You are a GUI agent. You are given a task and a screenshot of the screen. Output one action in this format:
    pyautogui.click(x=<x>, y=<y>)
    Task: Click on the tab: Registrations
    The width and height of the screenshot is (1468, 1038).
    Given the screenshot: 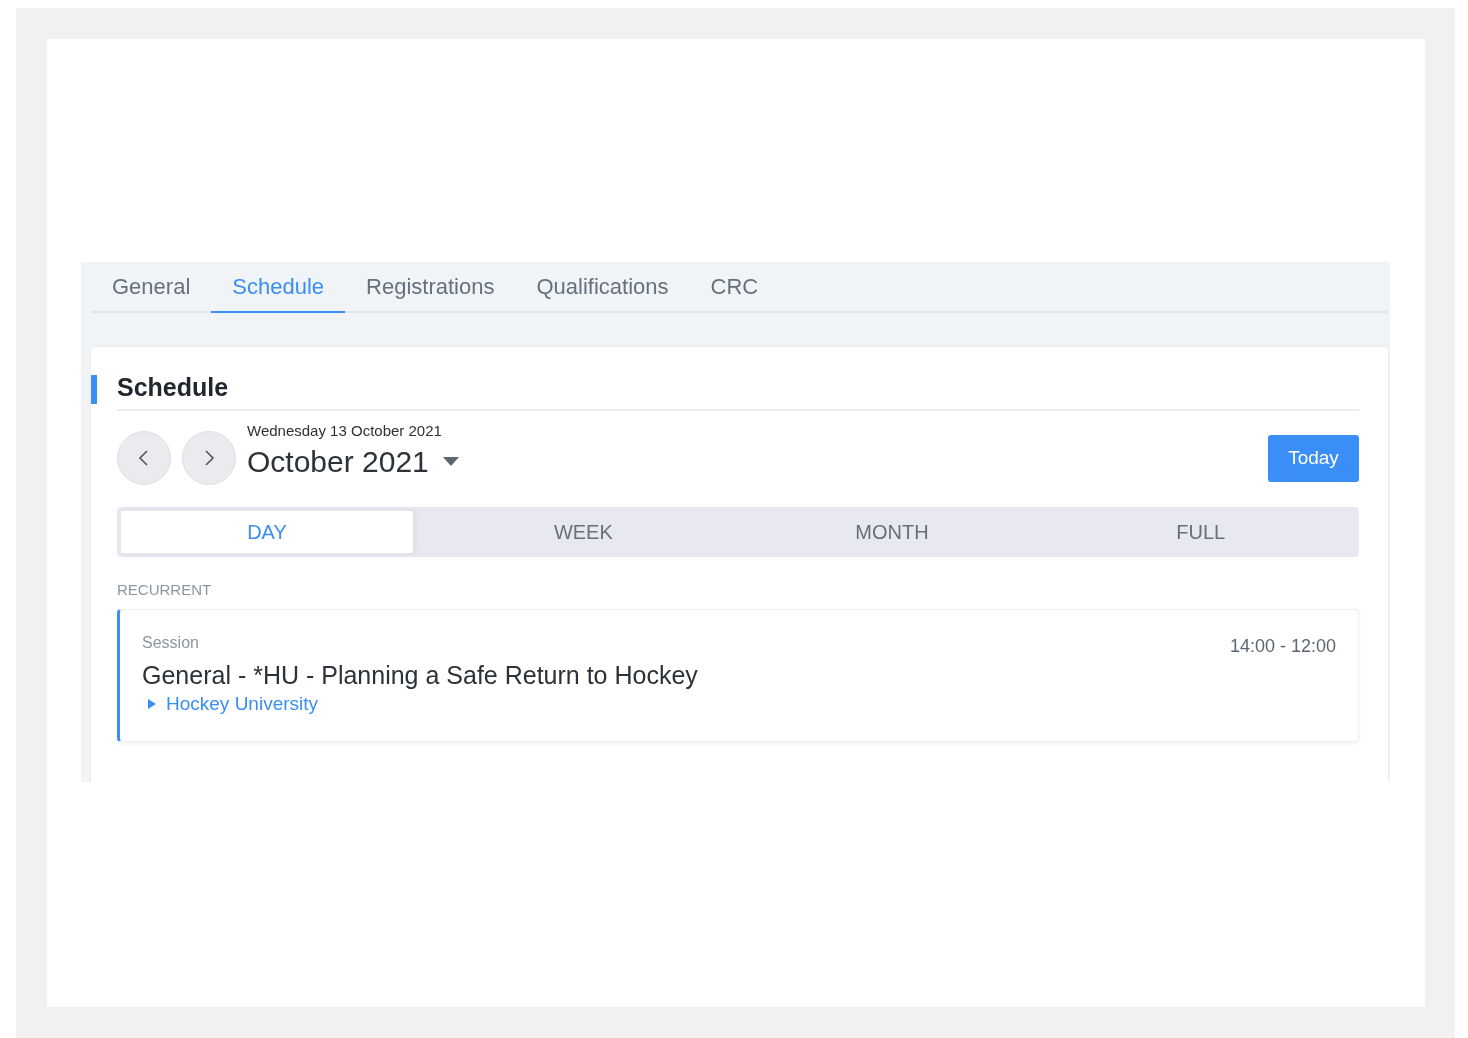 What is the action you would take?
    pyautogui.click(x=430, y=287)
    